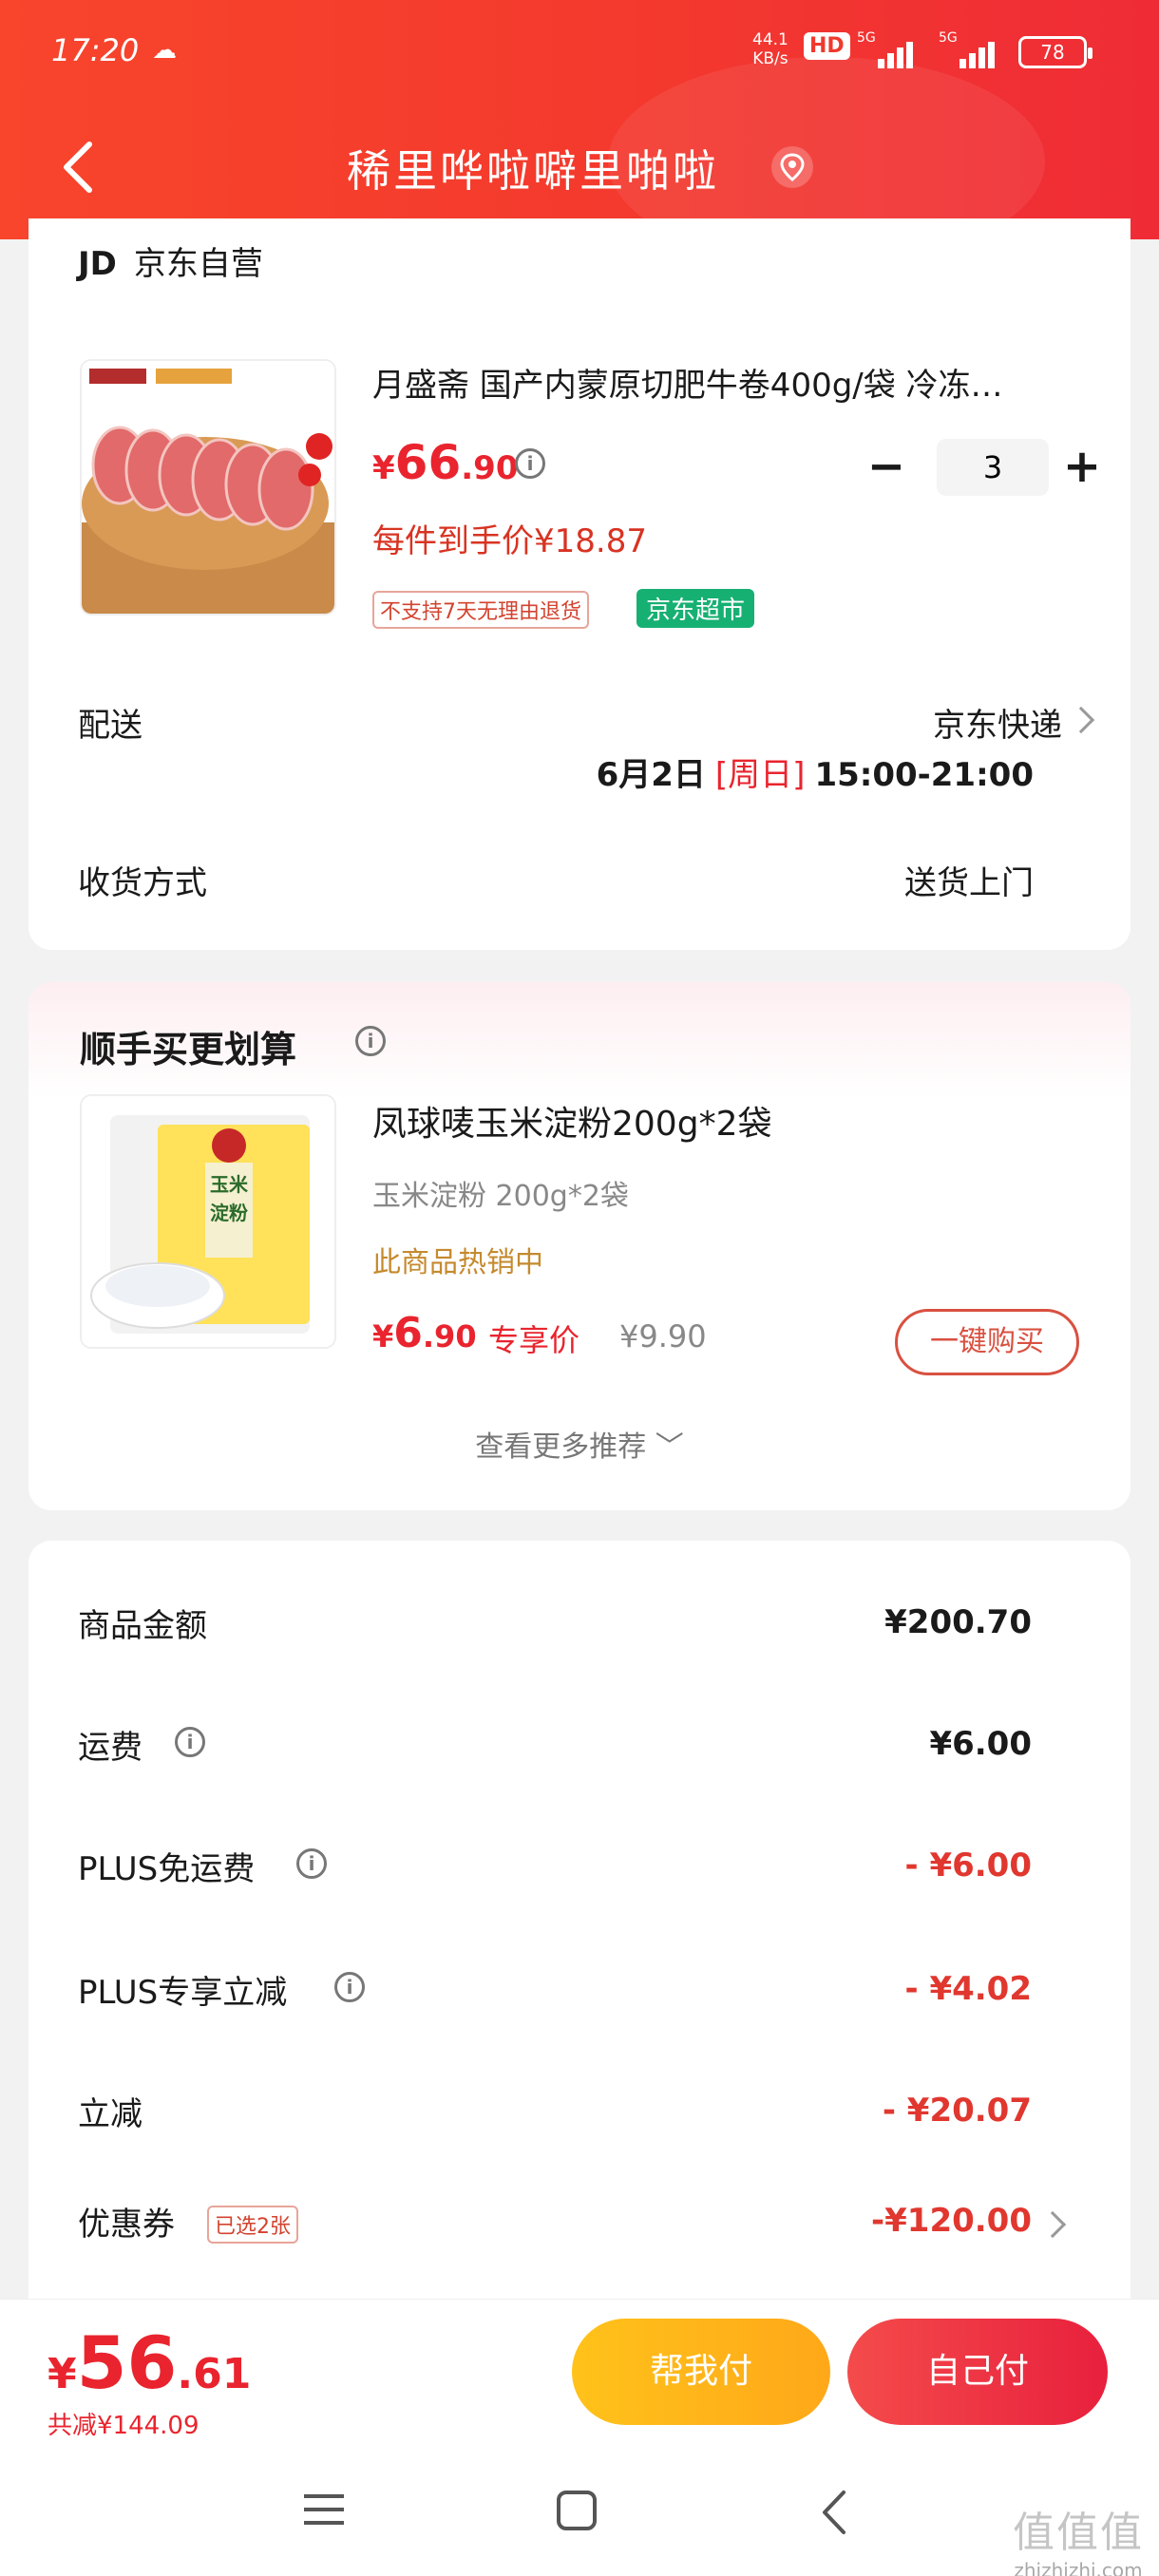  I want to click on one-click-buy-button: 一键购买, so click(987, 1342).